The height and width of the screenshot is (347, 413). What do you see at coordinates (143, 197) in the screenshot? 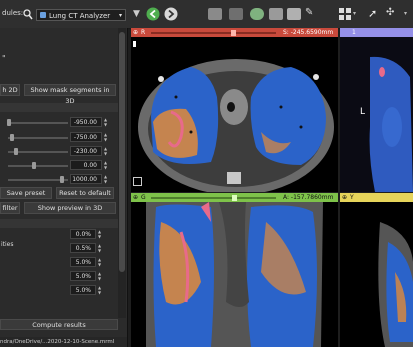
I see `green-viewer-letter: G` at bounding box center [143, 197].